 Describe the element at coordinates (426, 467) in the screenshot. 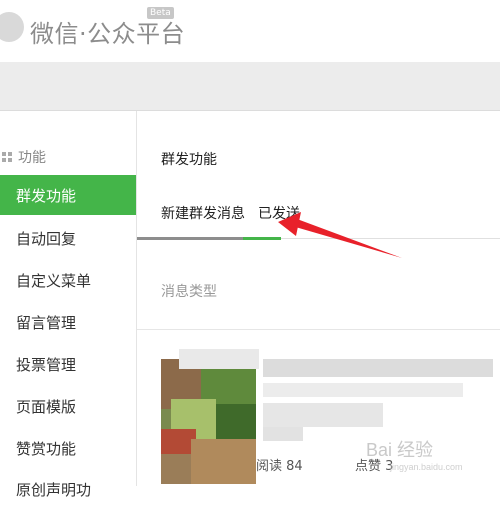

I see `watermark-subtext: jingyan.baidu.com` at that location.